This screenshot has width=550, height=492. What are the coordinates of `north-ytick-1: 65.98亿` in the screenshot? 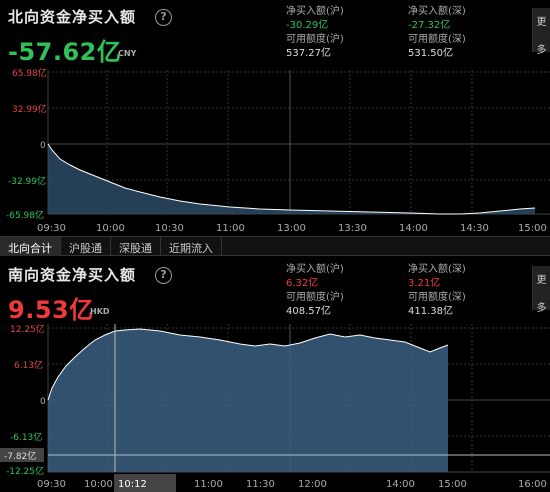 It's located at (29, 73).